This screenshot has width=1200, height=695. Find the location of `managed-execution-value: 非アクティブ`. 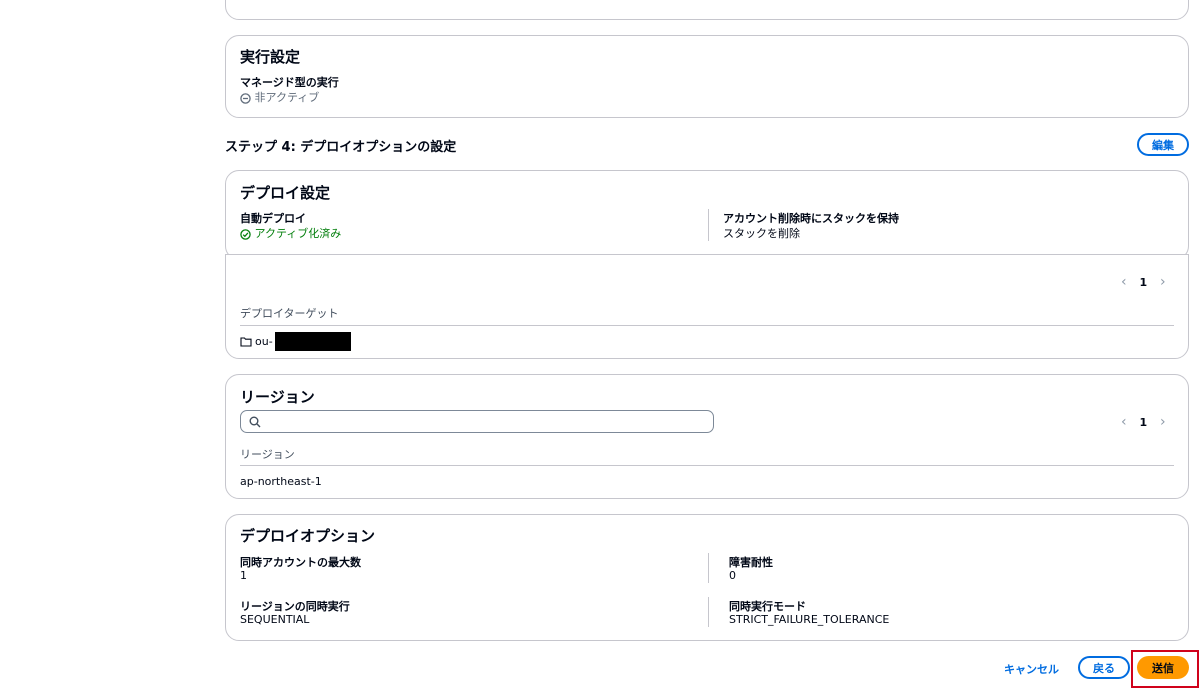

managed-execution-value: 非アクティブ is located at coordinates (279, 97).